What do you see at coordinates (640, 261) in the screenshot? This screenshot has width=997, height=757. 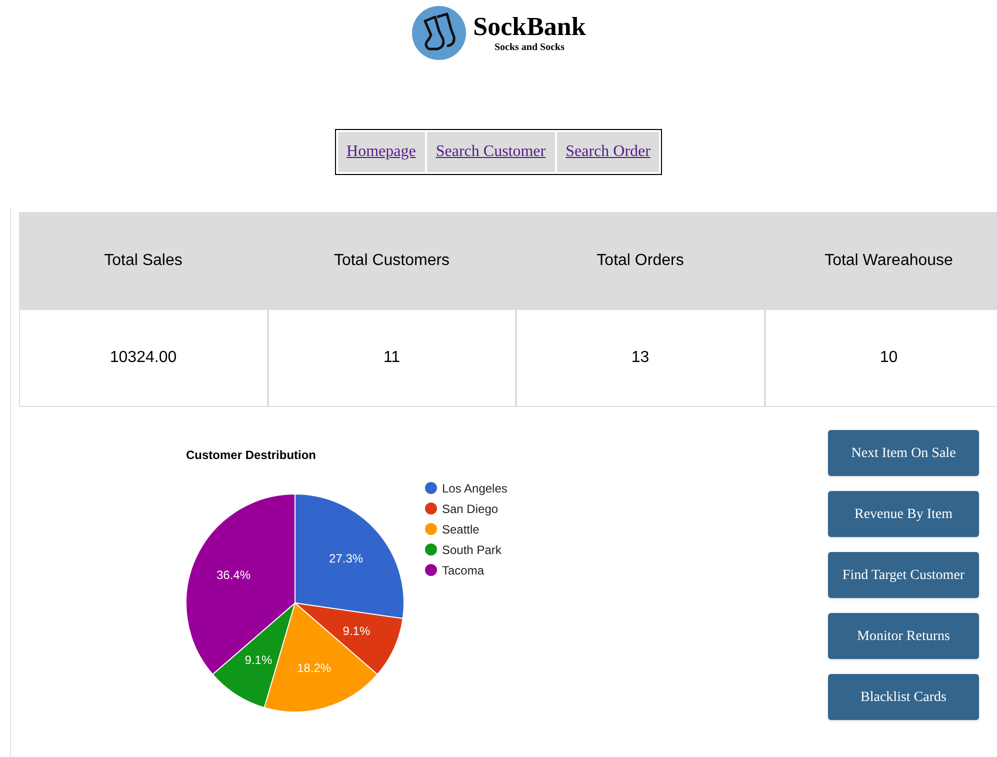 I see `header-cell: Total Orders` at bounding box center [640, 261].